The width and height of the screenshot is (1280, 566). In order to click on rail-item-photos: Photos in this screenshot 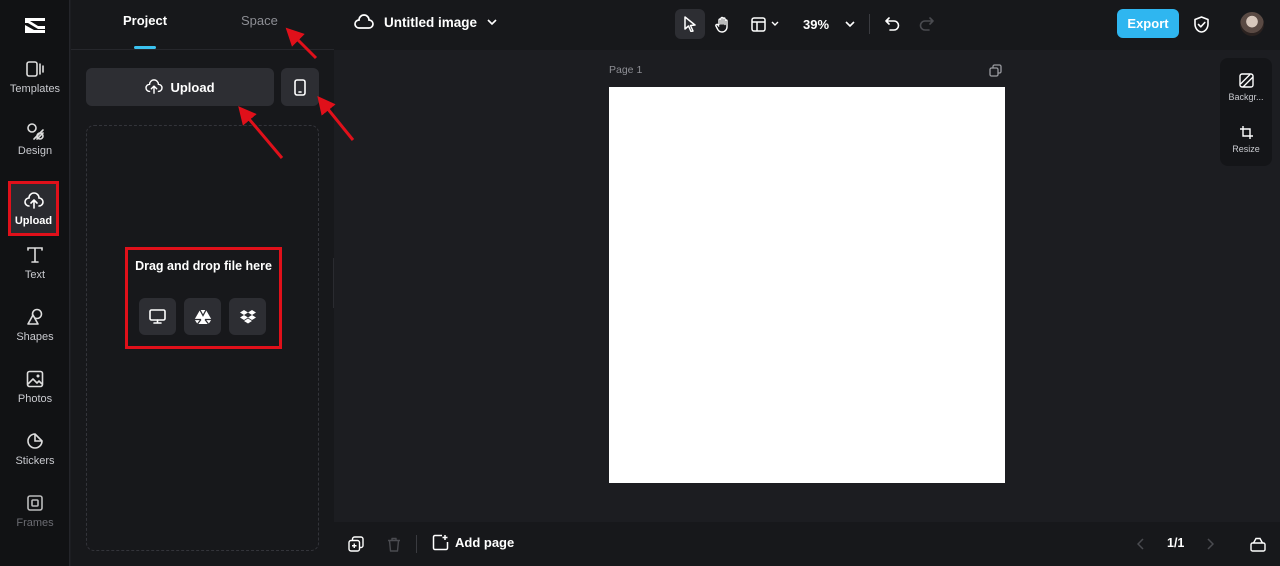, I will do `click(35, 387)`.